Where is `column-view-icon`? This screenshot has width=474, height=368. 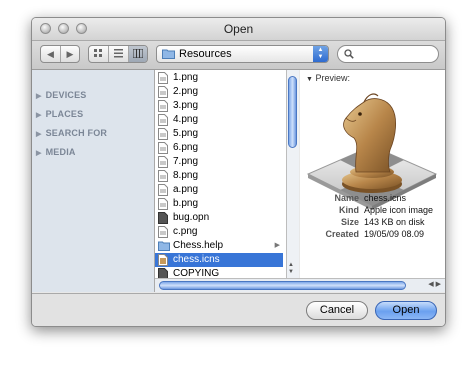
column-view-icon is located at coordinates (138, 53).